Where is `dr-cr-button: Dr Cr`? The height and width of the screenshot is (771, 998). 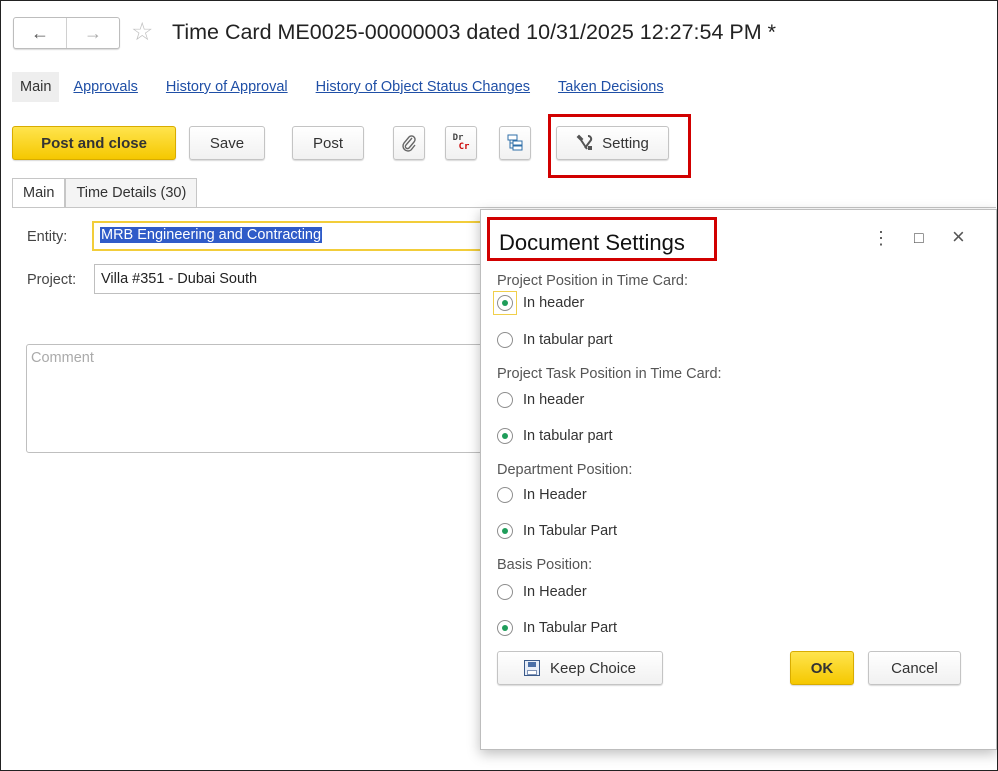 dr-cr-button: Dr Cr is located at coordinates (461, 143).